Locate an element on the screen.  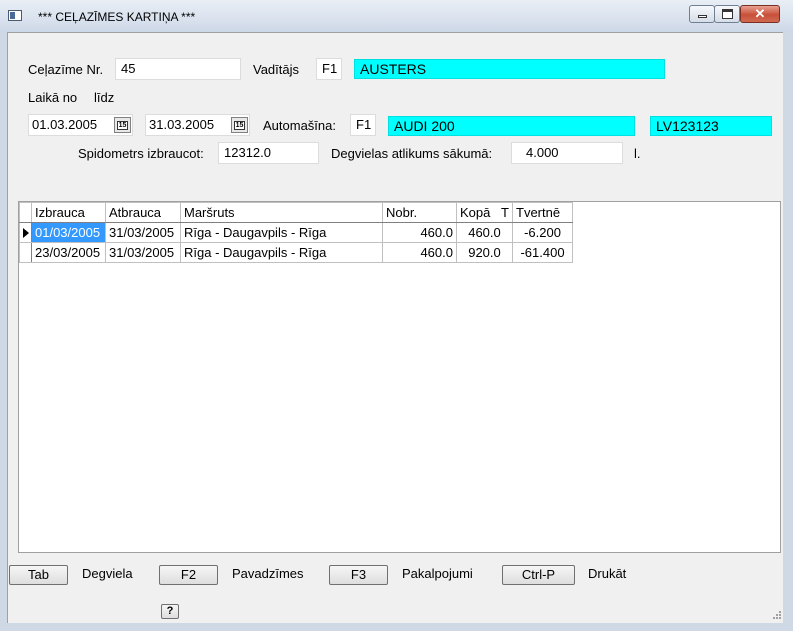
minimize-icon is located at coordinates (702, 16).